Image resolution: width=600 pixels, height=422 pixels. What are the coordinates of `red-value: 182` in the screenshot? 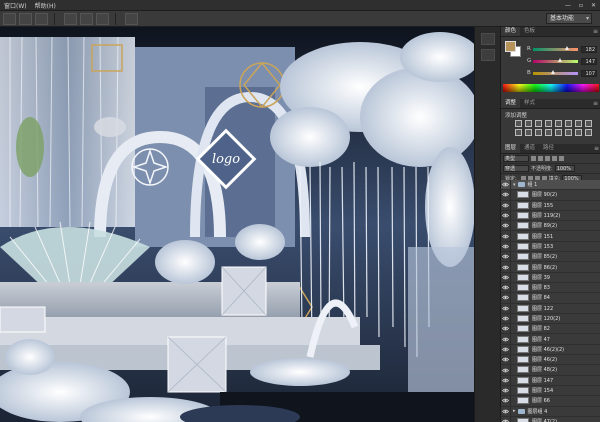 It's located at (589, 49).